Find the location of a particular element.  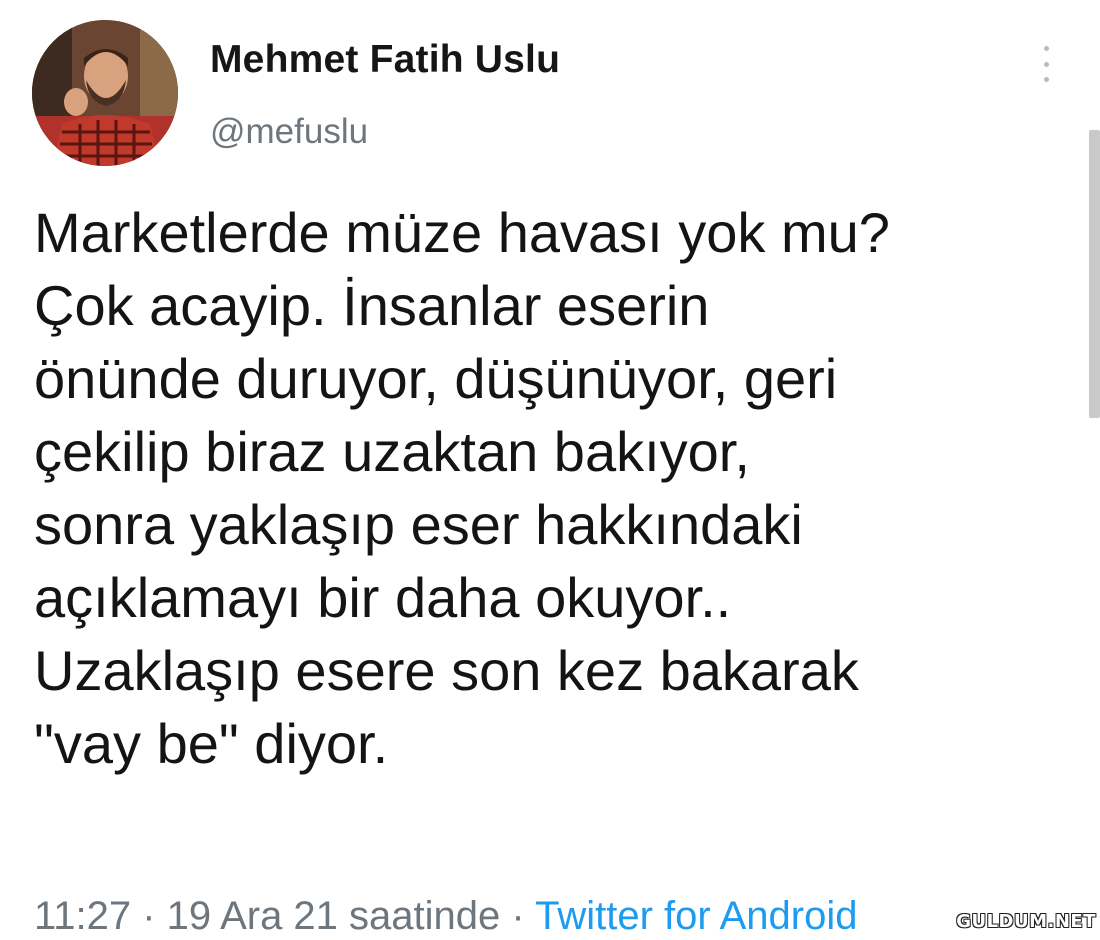

tweet-timestamp: 11:27 · 19 Ara 21 saatinde · is located at coordinates (284, 916).